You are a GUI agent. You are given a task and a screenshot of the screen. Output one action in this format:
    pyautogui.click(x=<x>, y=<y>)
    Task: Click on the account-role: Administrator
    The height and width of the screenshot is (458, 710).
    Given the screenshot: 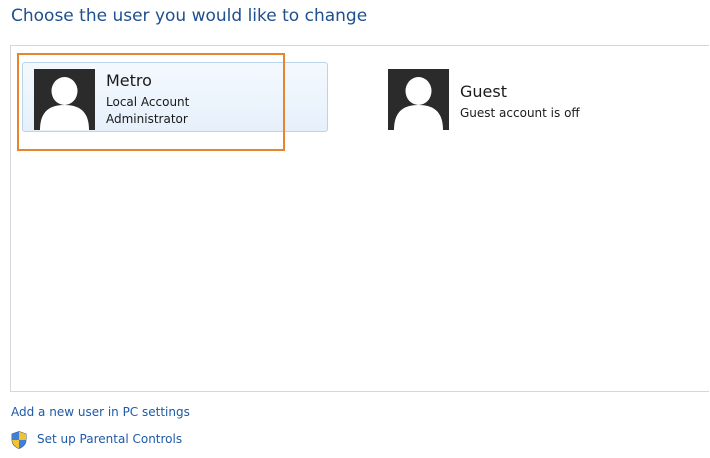 What is the action you would take?
    pyautogui.click(x=147, y=119)
    